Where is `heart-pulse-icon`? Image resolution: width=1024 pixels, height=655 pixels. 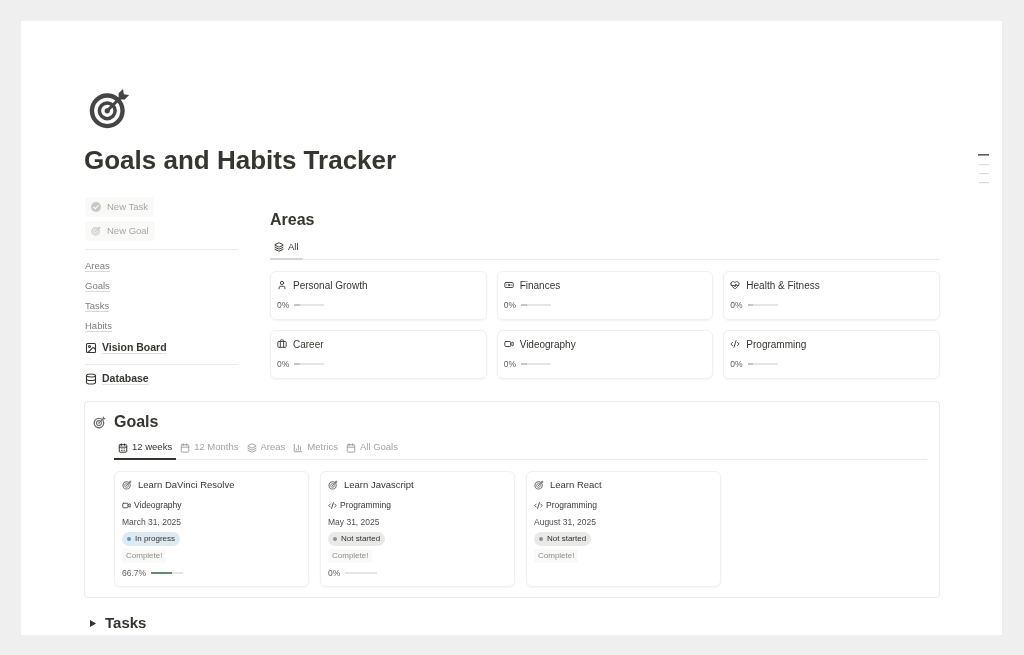 heart-pulse-icon is located at coordinates (735, 285).